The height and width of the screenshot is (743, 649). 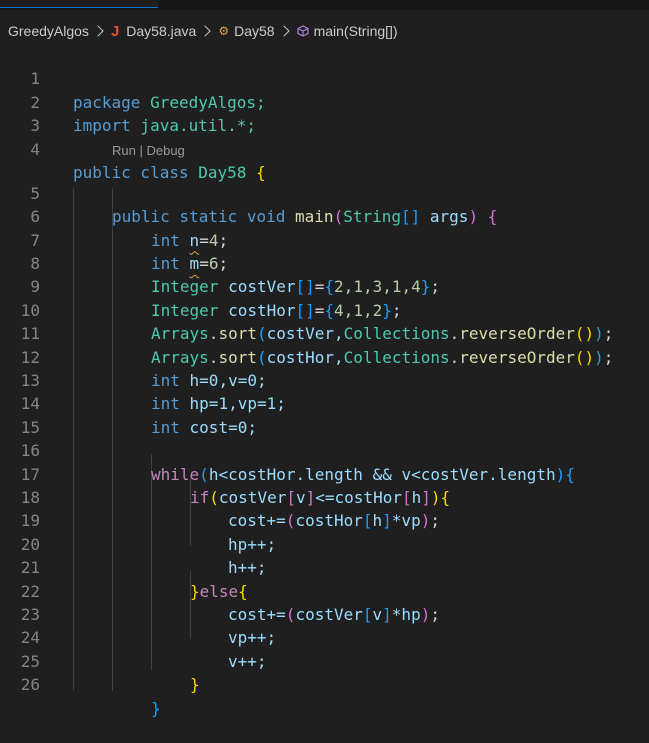 I want to click on code-line: 17 if(costVer[v]<=costHor[h]){, so click(x=324, y=473).